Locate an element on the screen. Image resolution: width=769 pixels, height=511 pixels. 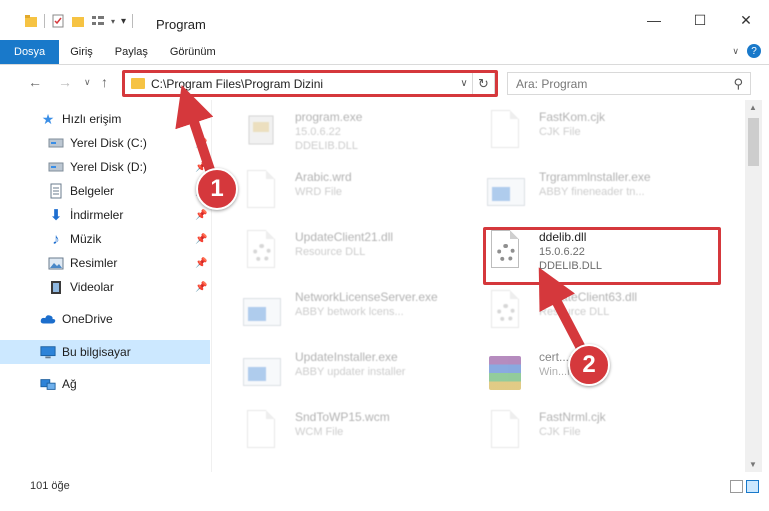
sidebar-item-label: Belgeler is located at coordinates (92, 191).